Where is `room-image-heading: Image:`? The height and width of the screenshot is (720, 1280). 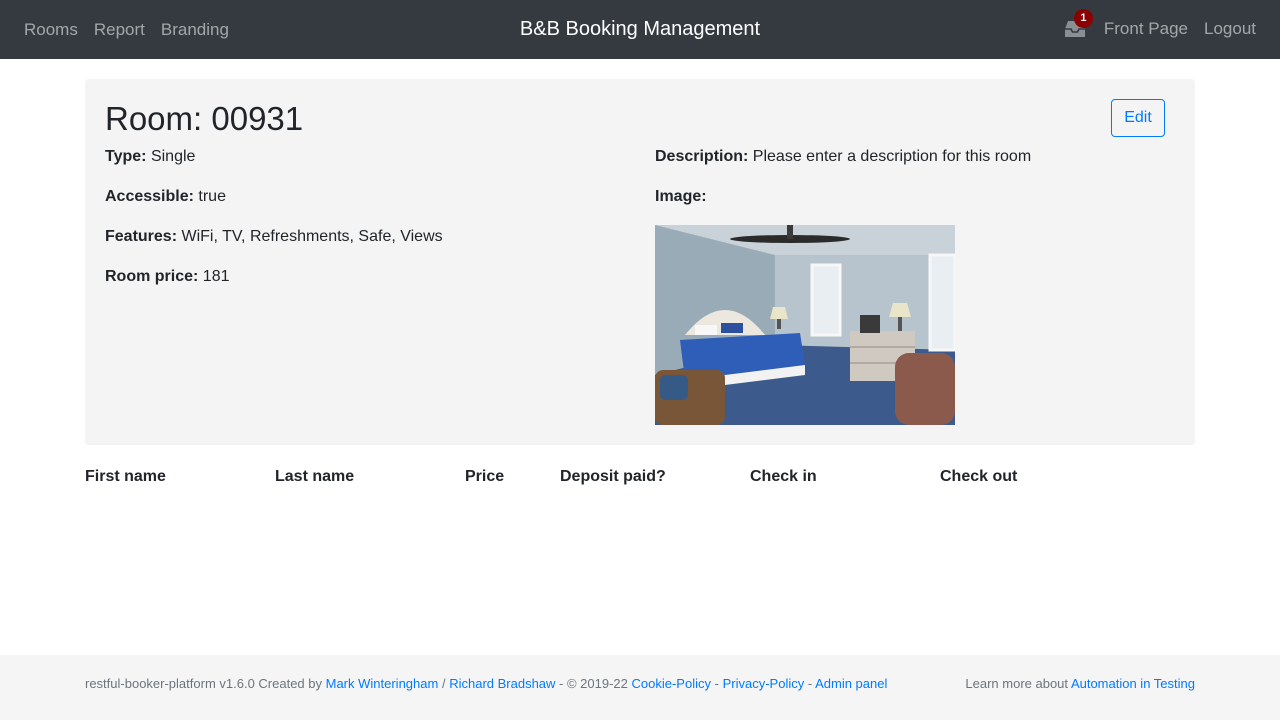
room-image-heading: Image: is located at coordinates (681, 197).